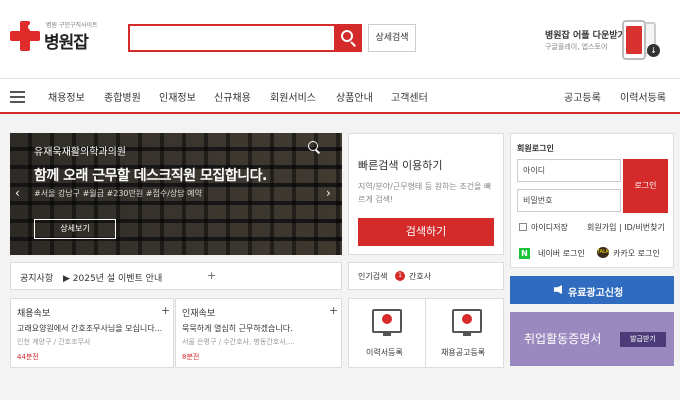  Describe the element at coordinates (645, 186) in the screenshot. I see `login-button: 로그인` at that location.